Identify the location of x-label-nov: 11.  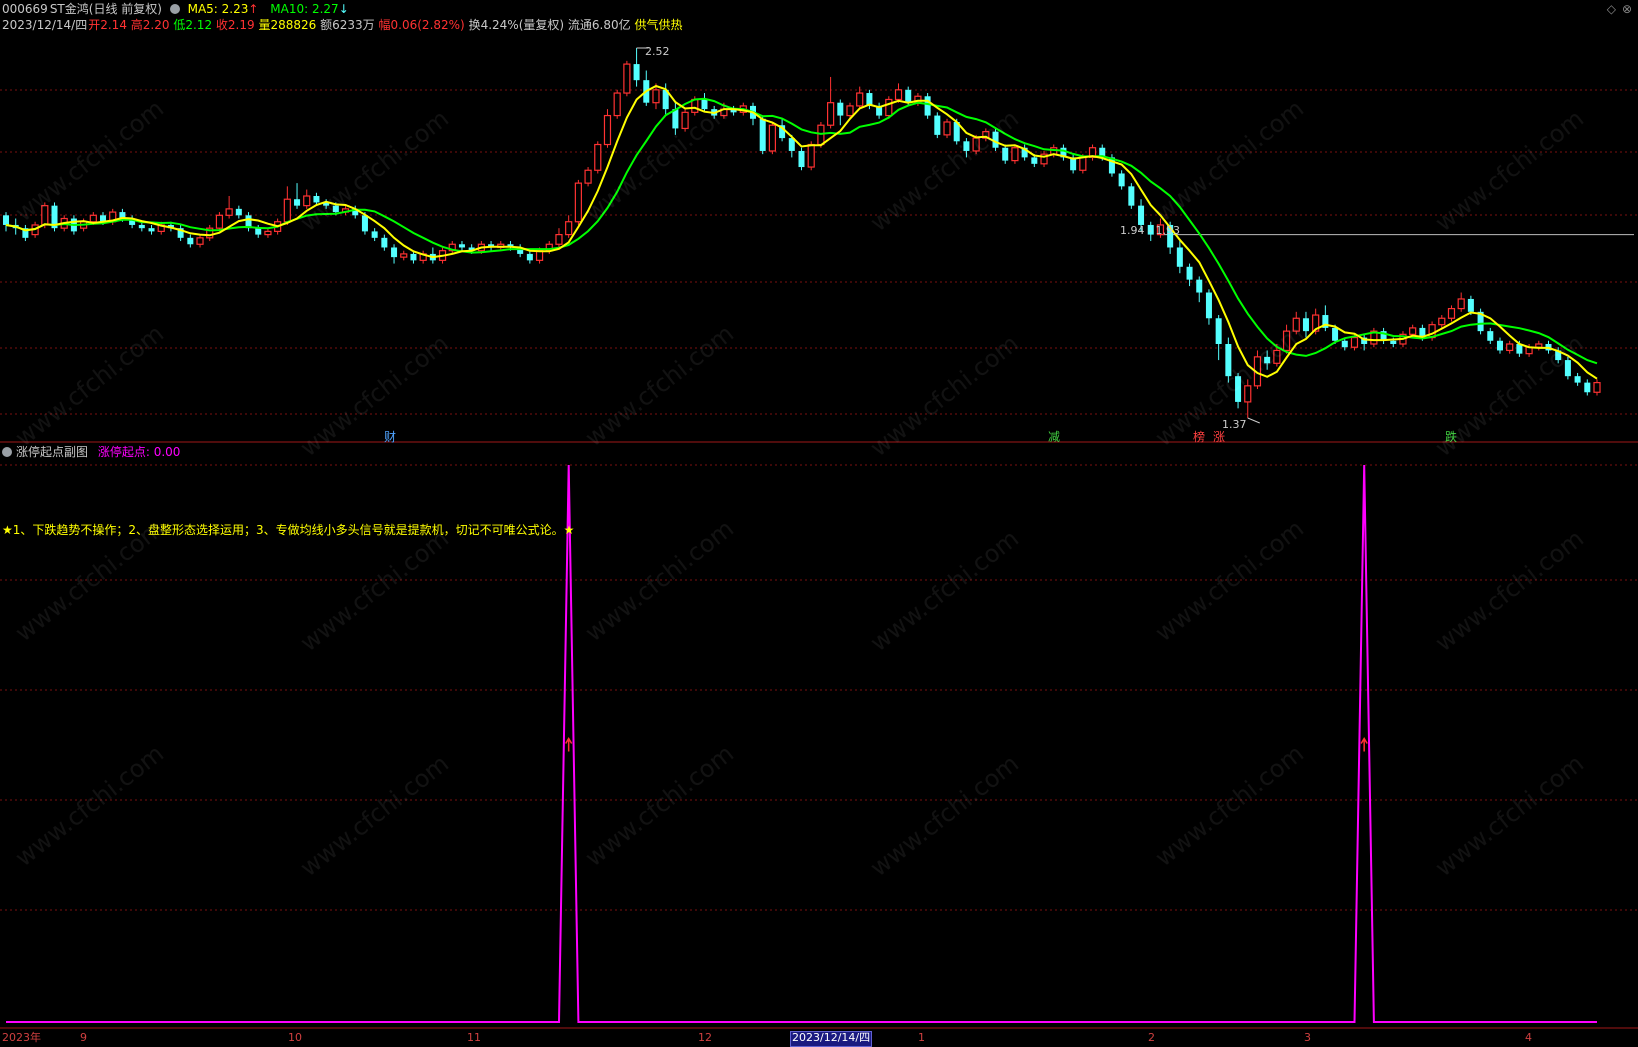
(474, 1037).